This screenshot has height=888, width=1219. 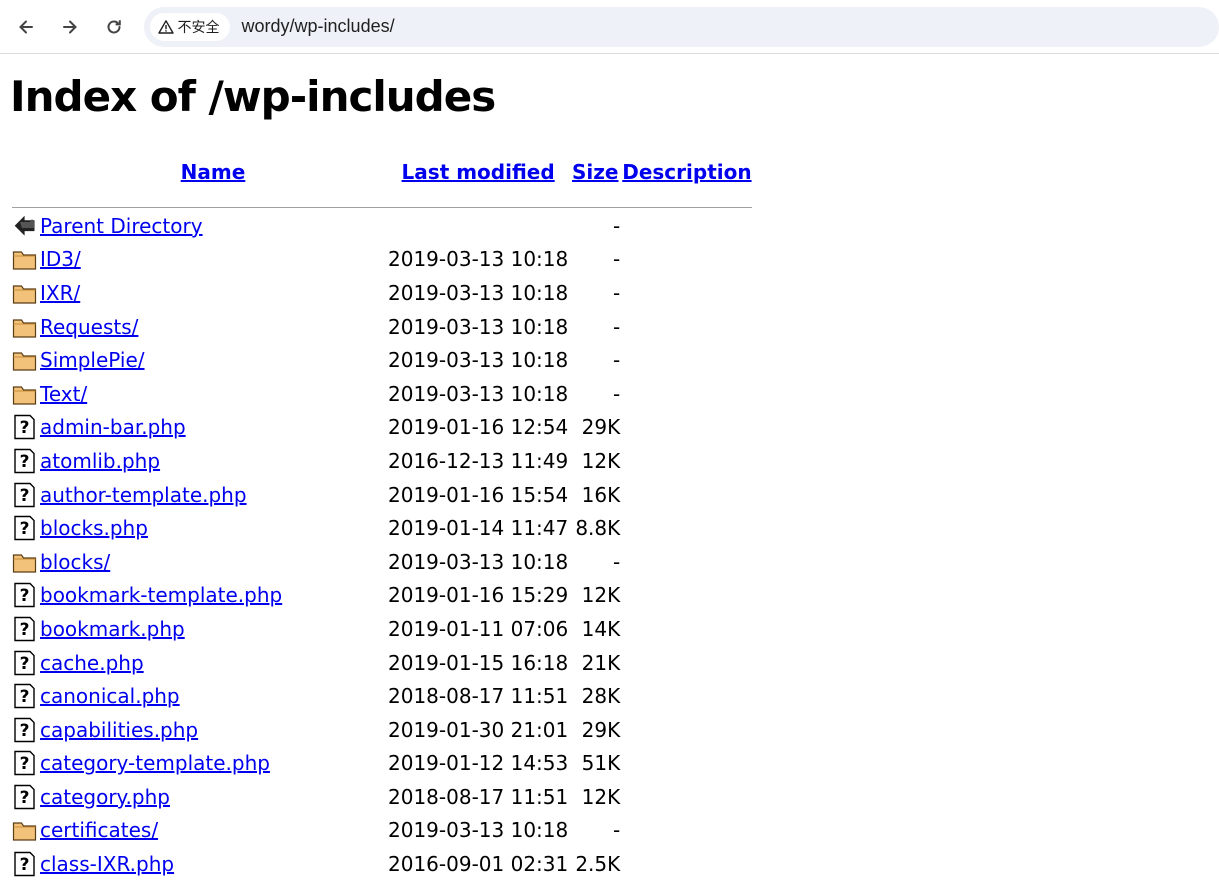 I want to click on file-link: canonical.php, so click(x=110, y=696).